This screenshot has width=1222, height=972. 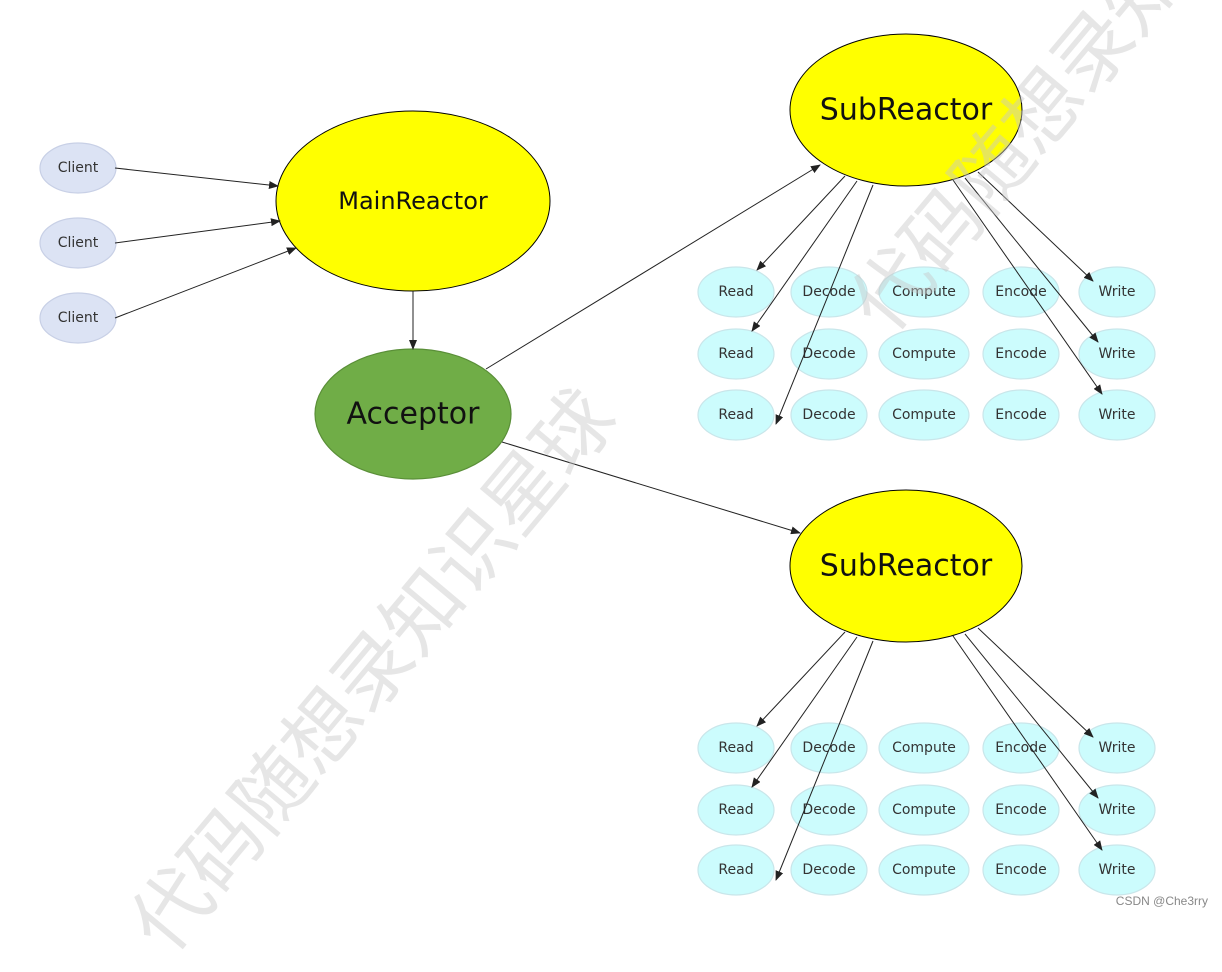 I want to click on node-sub1-write-2: Write, so click(x=1117, y=415).